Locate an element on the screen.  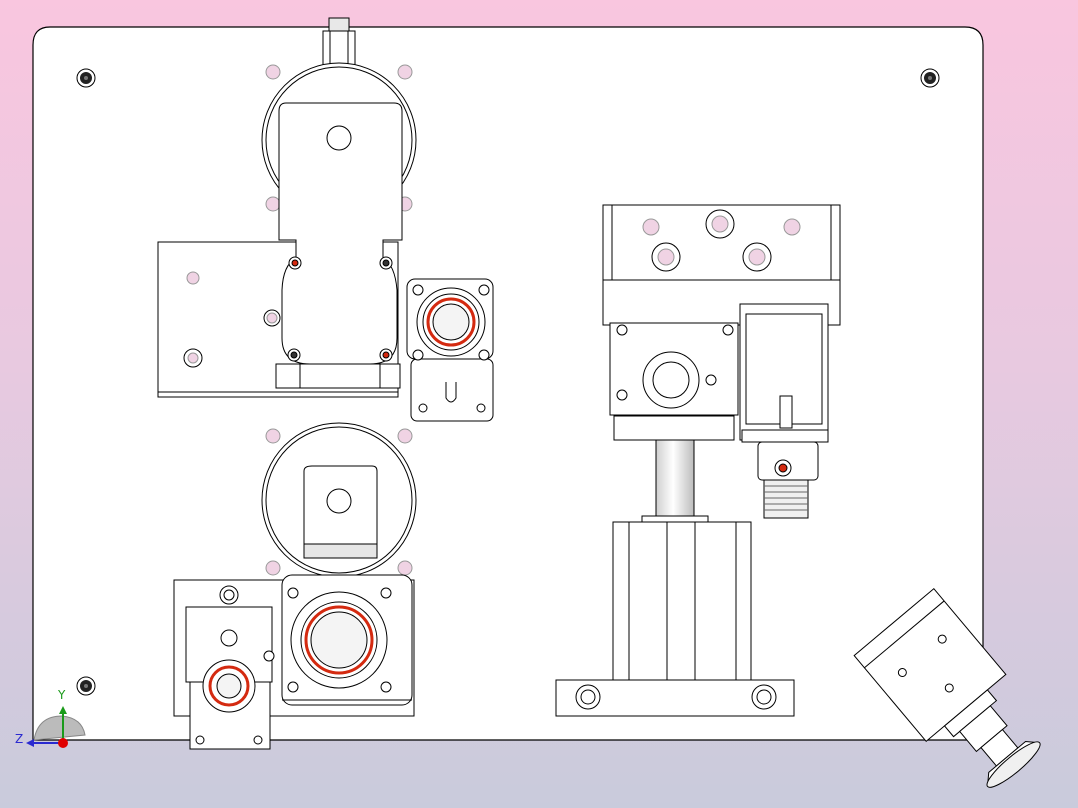
plate-screw-top-right is located at coordinates (930, 78).